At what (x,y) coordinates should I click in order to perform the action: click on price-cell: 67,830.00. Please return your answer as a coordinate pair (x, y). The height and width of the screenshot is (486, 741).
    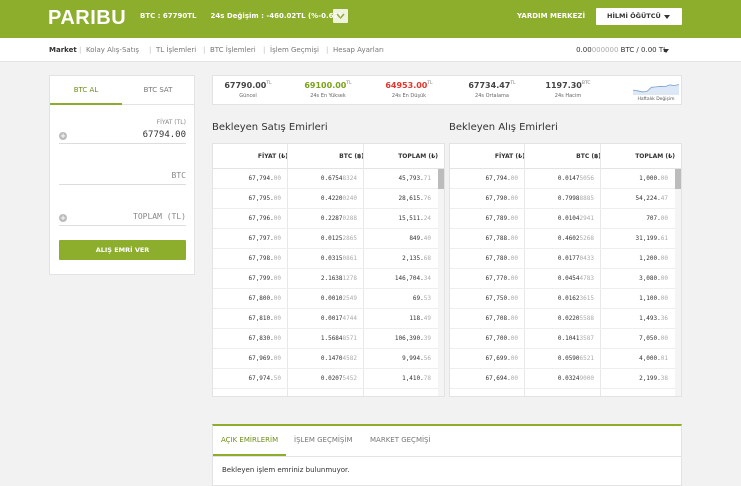
    Looking at the image, I should click on (264, 338).